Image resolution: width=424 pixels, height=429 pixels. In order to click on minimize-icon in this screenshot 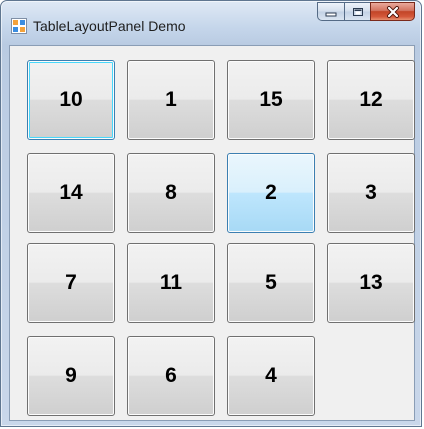, I will do `click(331, 14)`.